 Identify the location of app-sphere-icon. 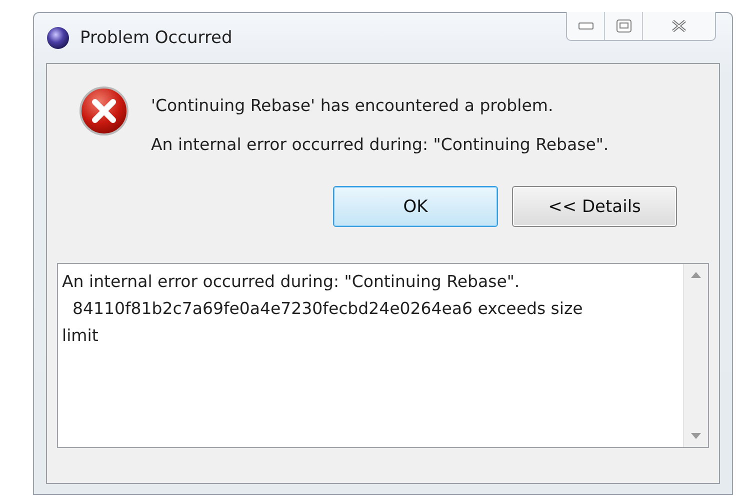
(58, 38).